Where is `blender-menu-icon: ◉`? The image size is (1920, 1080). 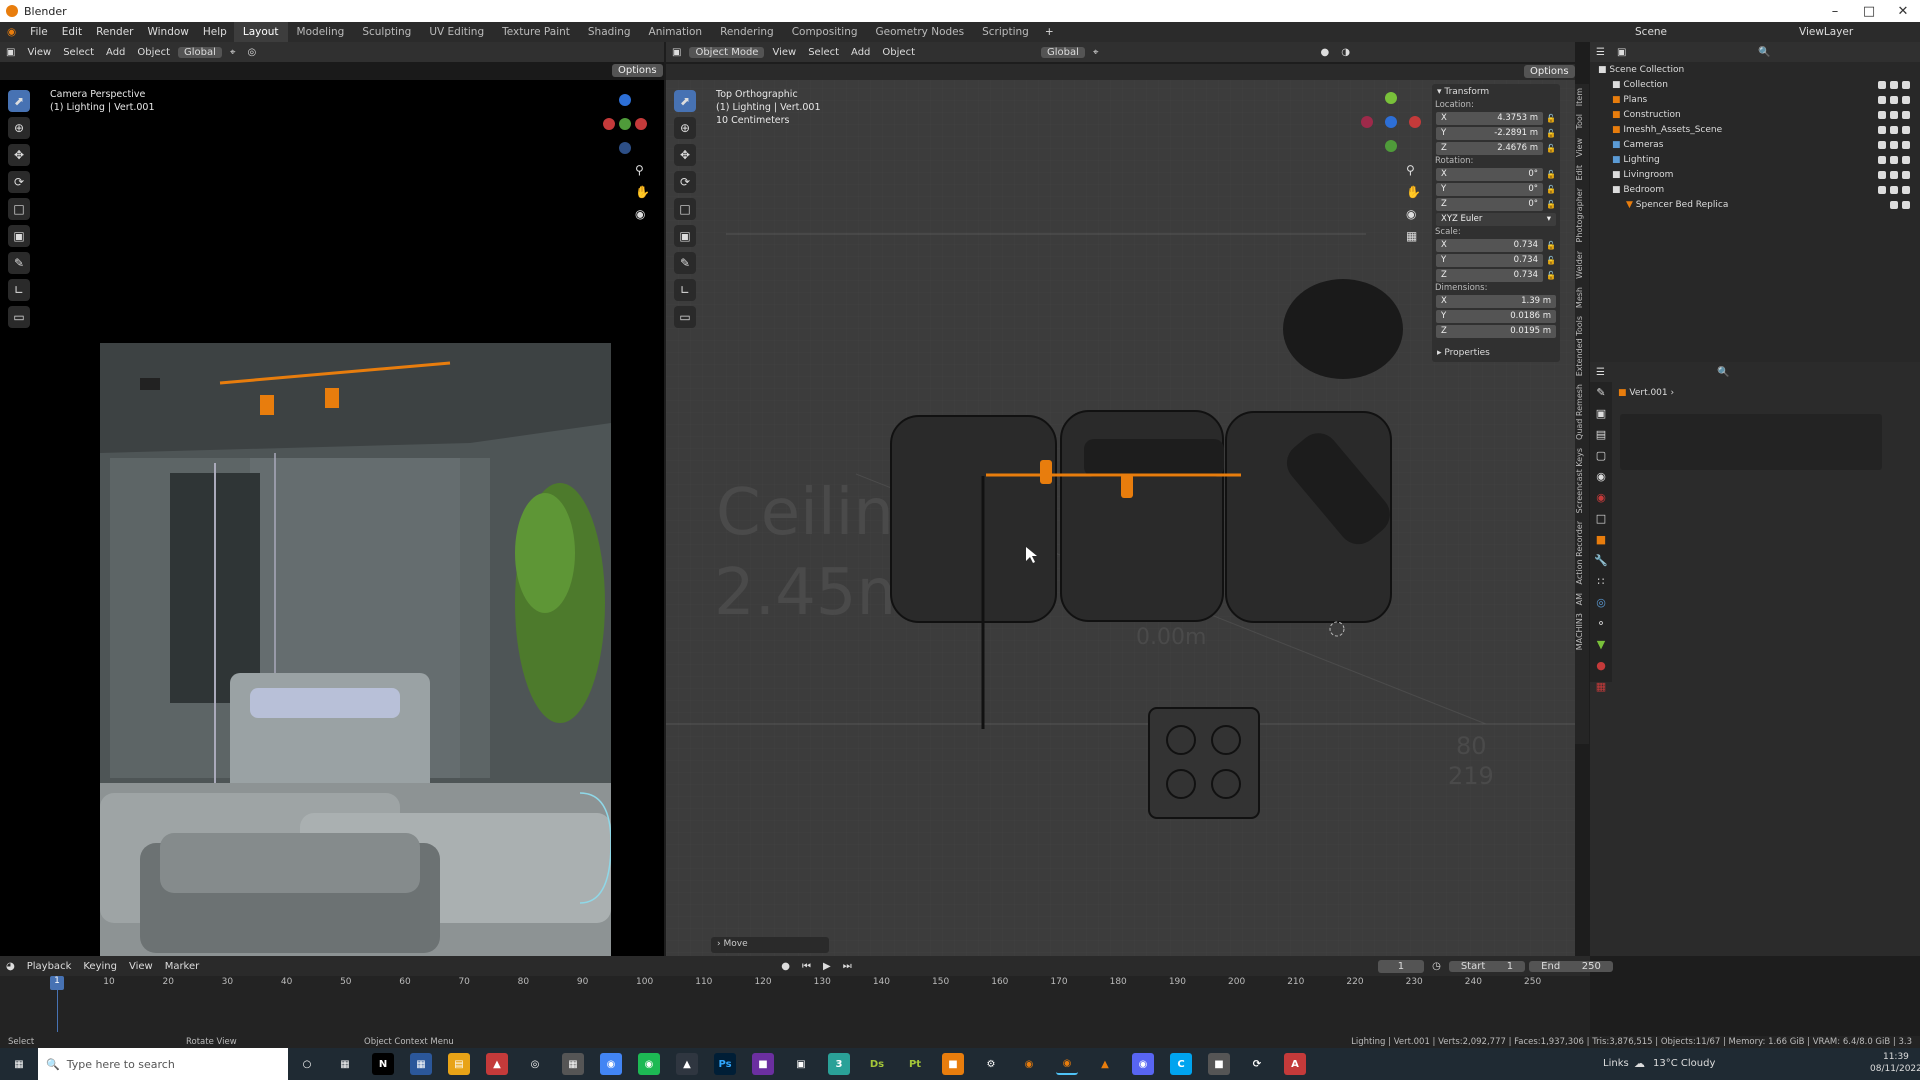 blender-menu-icon: ◉ is located at coordinates (11, 32).